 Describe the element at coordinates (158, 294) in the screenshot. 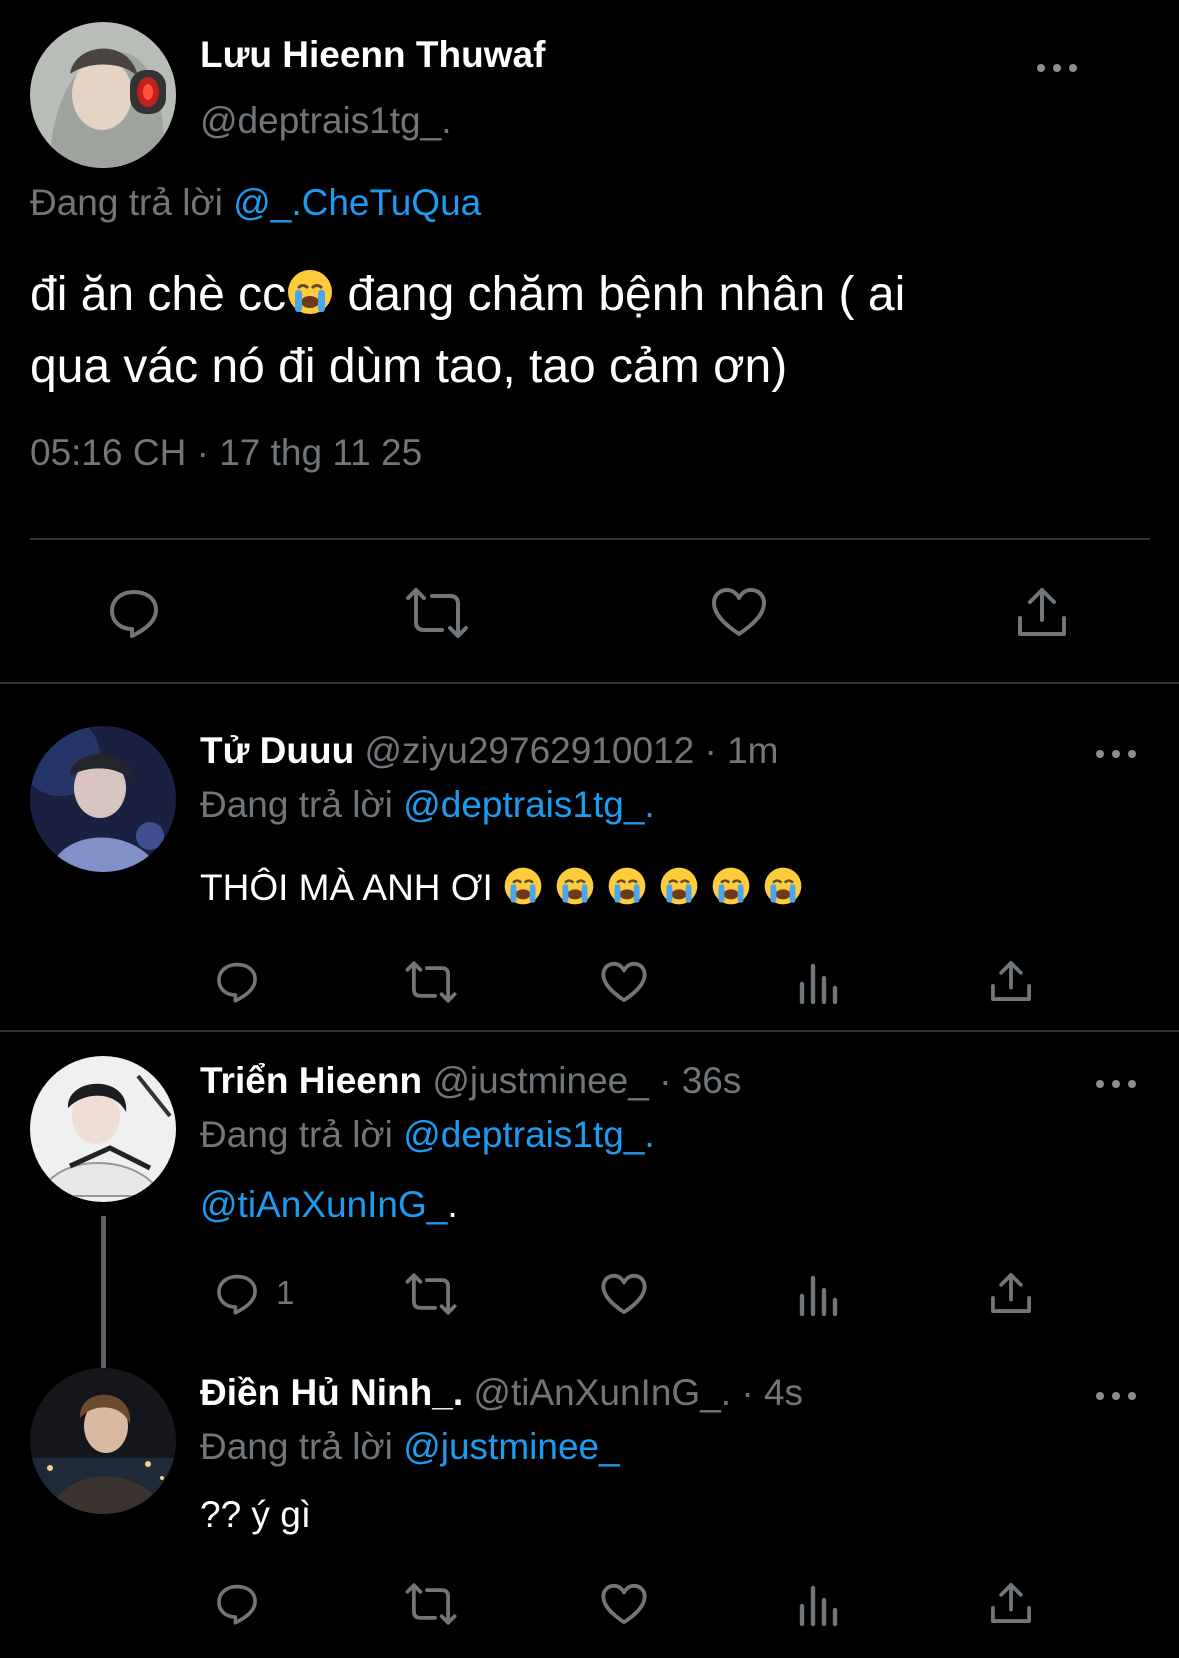

I see `tweet-text-part1: đi ăn chè cc` at that location.